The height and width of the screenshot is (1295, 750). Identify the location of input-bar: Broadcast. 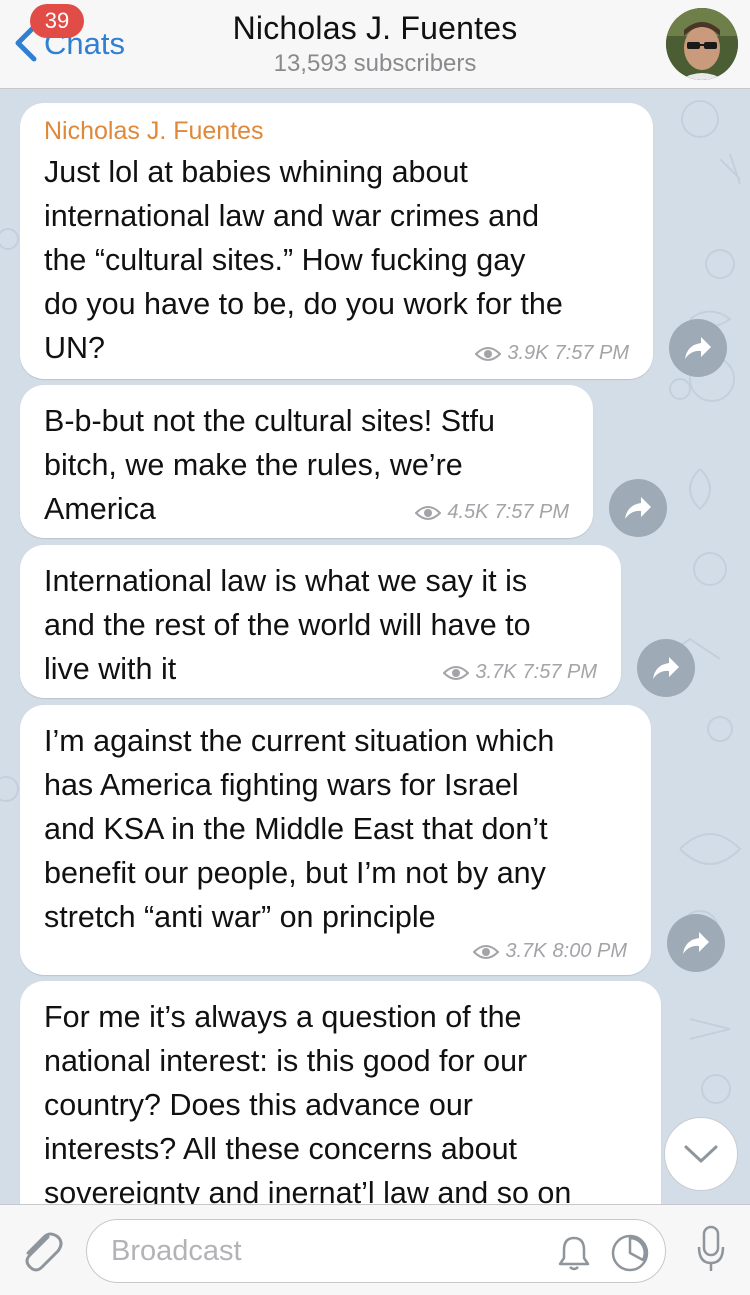
(375, 1249).